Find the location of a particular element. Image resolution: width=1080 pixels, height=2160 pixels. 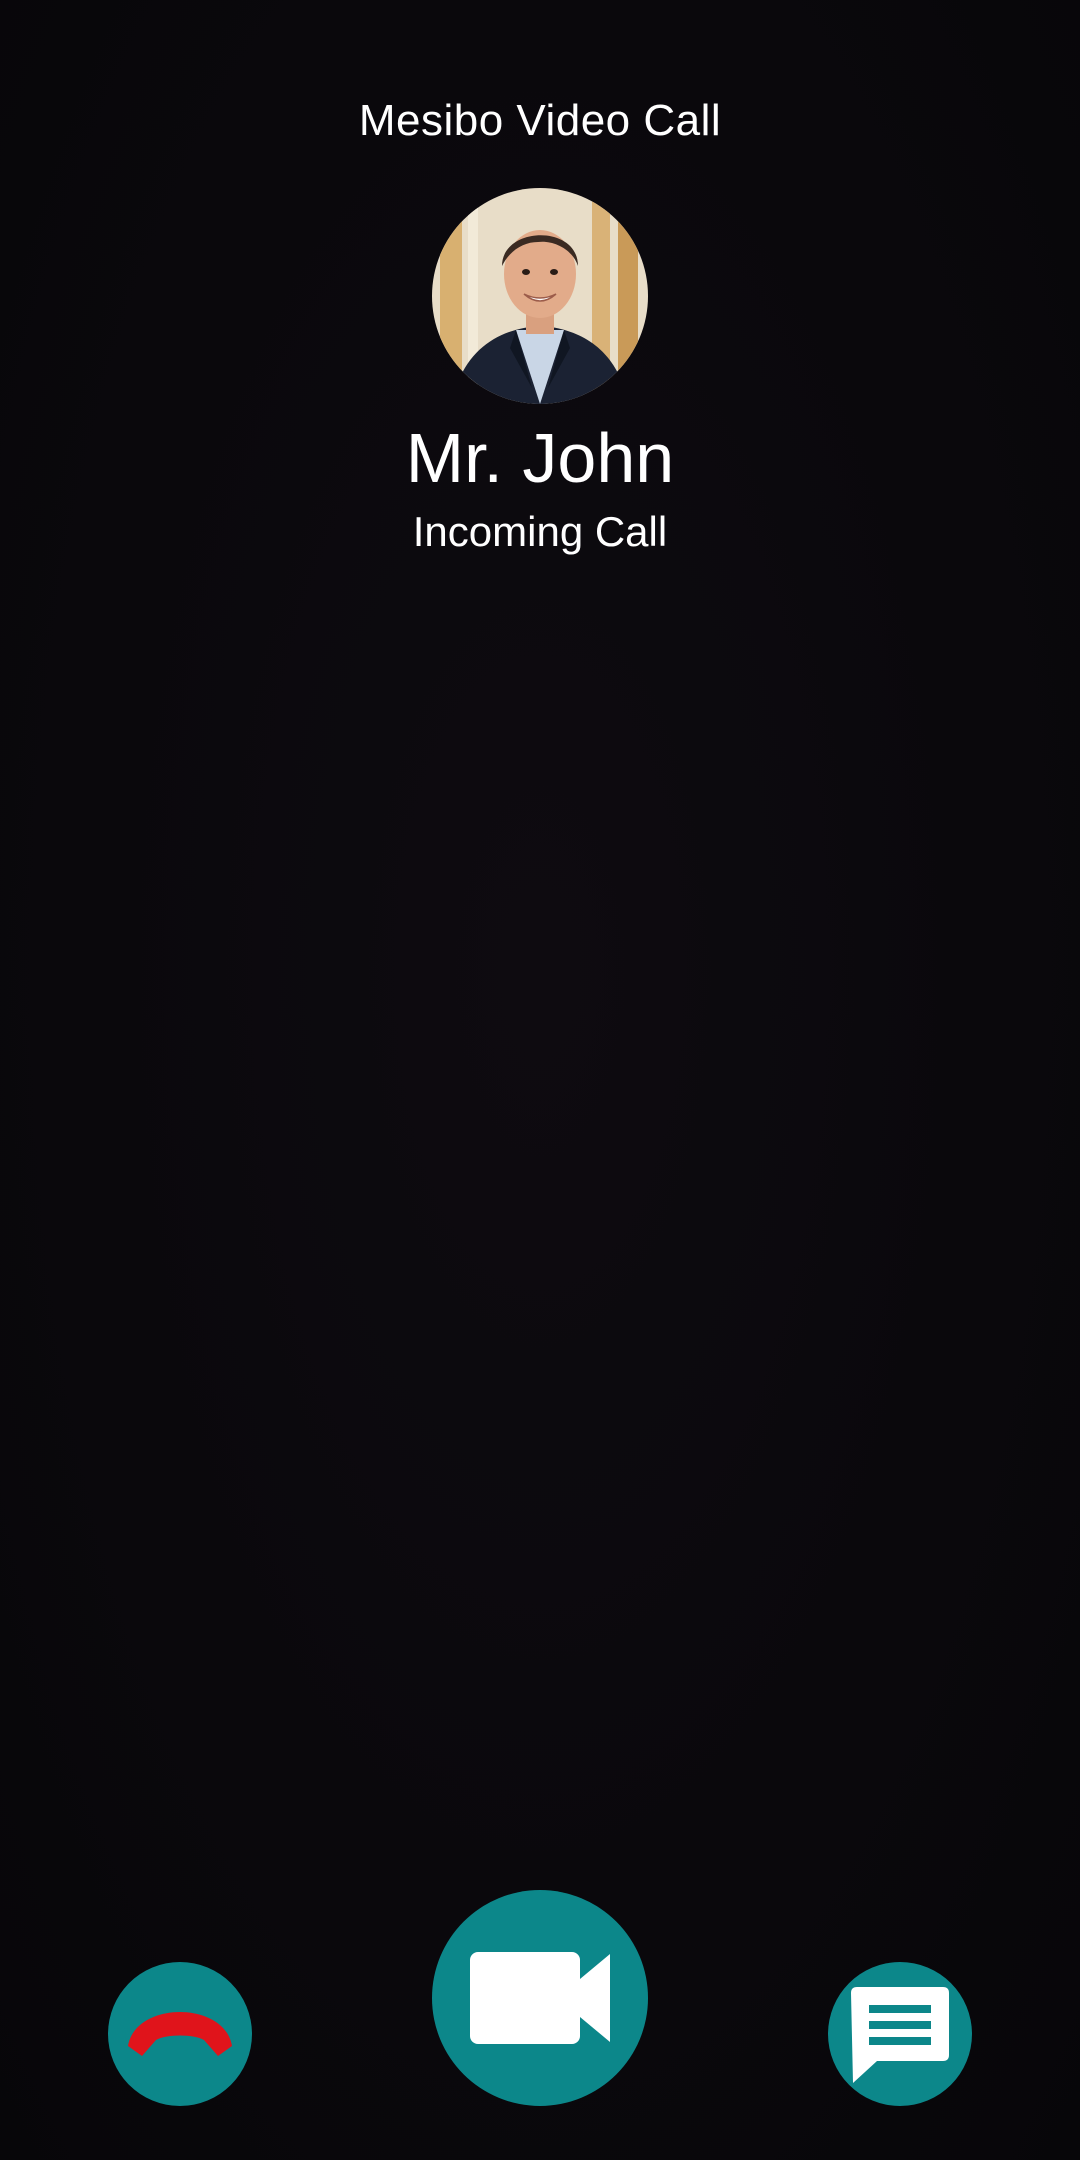

video-camera-icon is located at coordinates (540, 1998).